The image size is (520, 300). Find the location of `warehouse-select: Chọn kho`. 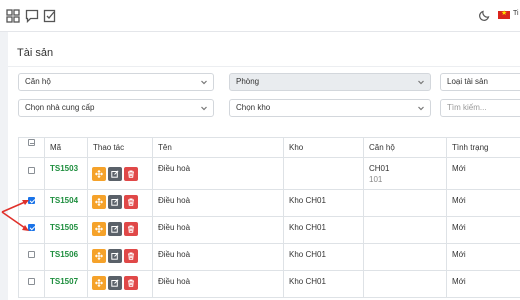

warehouse-select: Chọn kho is located at coordinates (330, 108).